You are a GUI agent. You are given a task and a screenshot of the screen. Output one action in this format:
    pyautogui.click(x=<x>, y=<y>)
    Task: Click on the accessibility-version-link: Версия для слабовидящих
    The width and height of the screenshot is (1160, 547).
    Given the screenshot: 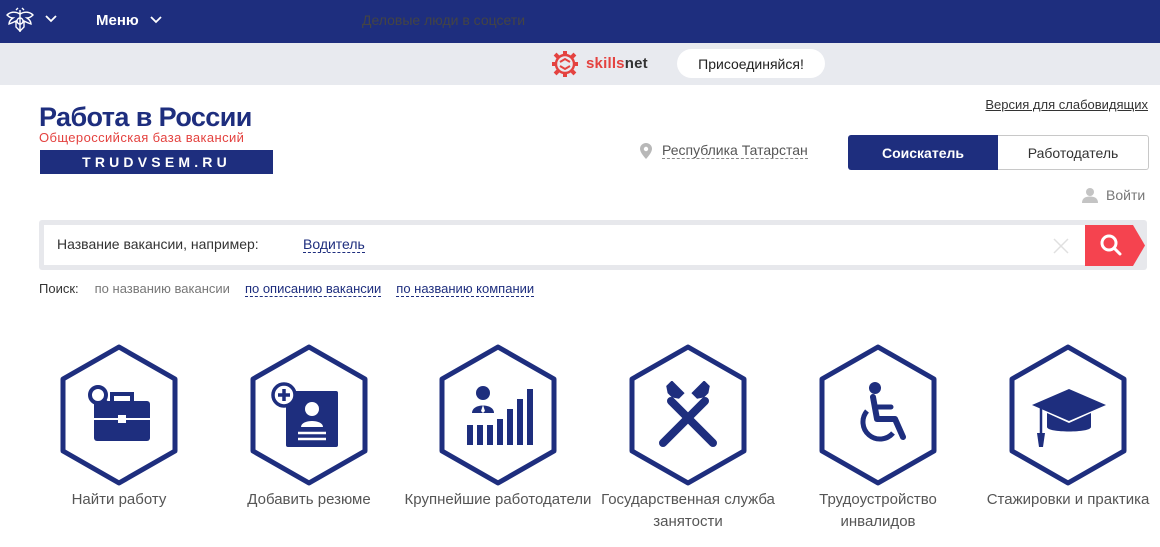 What is the action you would take?
    pyautogui.click(x=1066, y=104)
    